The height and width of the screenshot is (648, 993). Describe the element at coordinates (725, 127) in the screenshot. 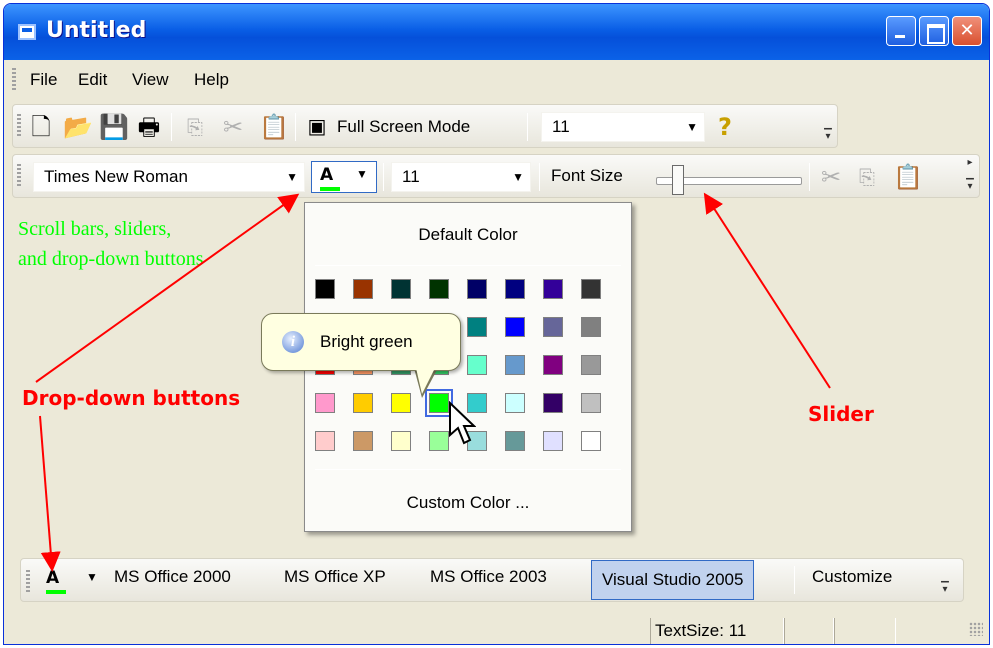

I see `help-icon: ?` at that location.